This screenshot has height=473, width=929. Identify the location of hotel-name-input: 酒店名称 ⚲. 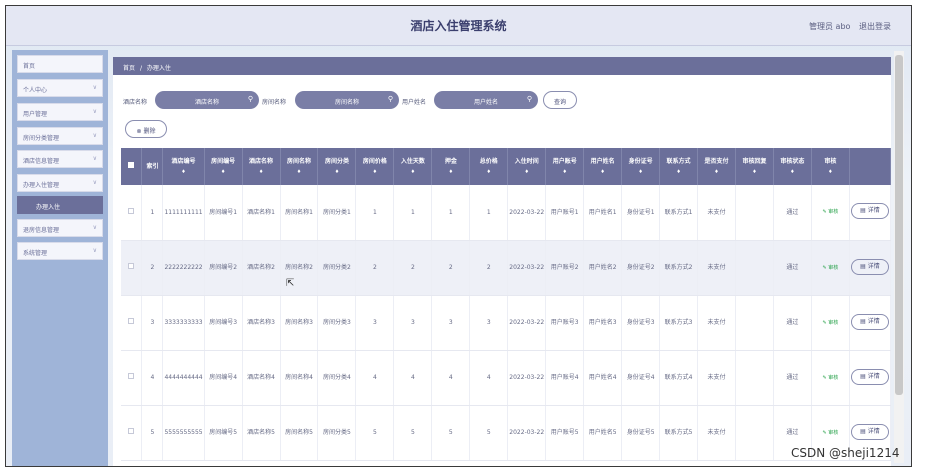
(207, 100).